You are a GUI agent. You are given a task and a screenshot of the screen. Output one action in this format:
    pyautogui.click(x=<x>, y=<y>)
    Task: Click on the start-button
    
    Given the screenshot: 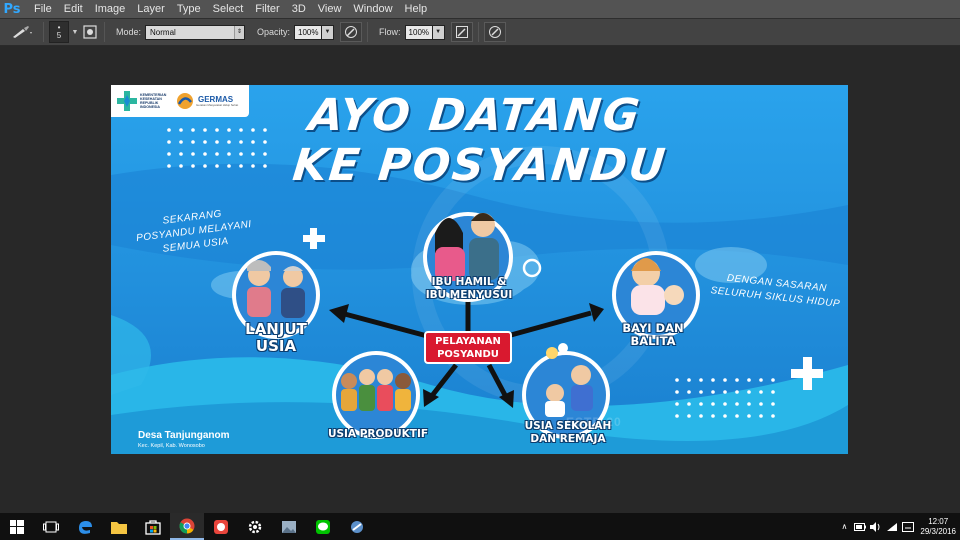 What is the action you would take?
    pyautogui.click(x=17, y=526)
    